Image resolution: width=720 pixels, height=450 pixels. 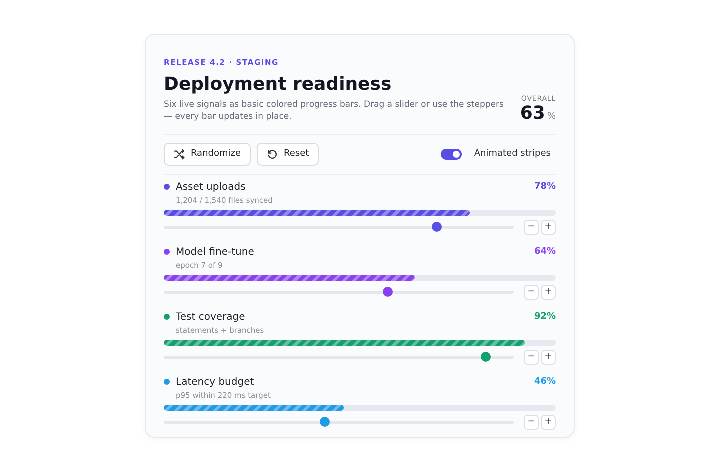 I want to click on signal-percent: 64%, so click(x=545, y=252).